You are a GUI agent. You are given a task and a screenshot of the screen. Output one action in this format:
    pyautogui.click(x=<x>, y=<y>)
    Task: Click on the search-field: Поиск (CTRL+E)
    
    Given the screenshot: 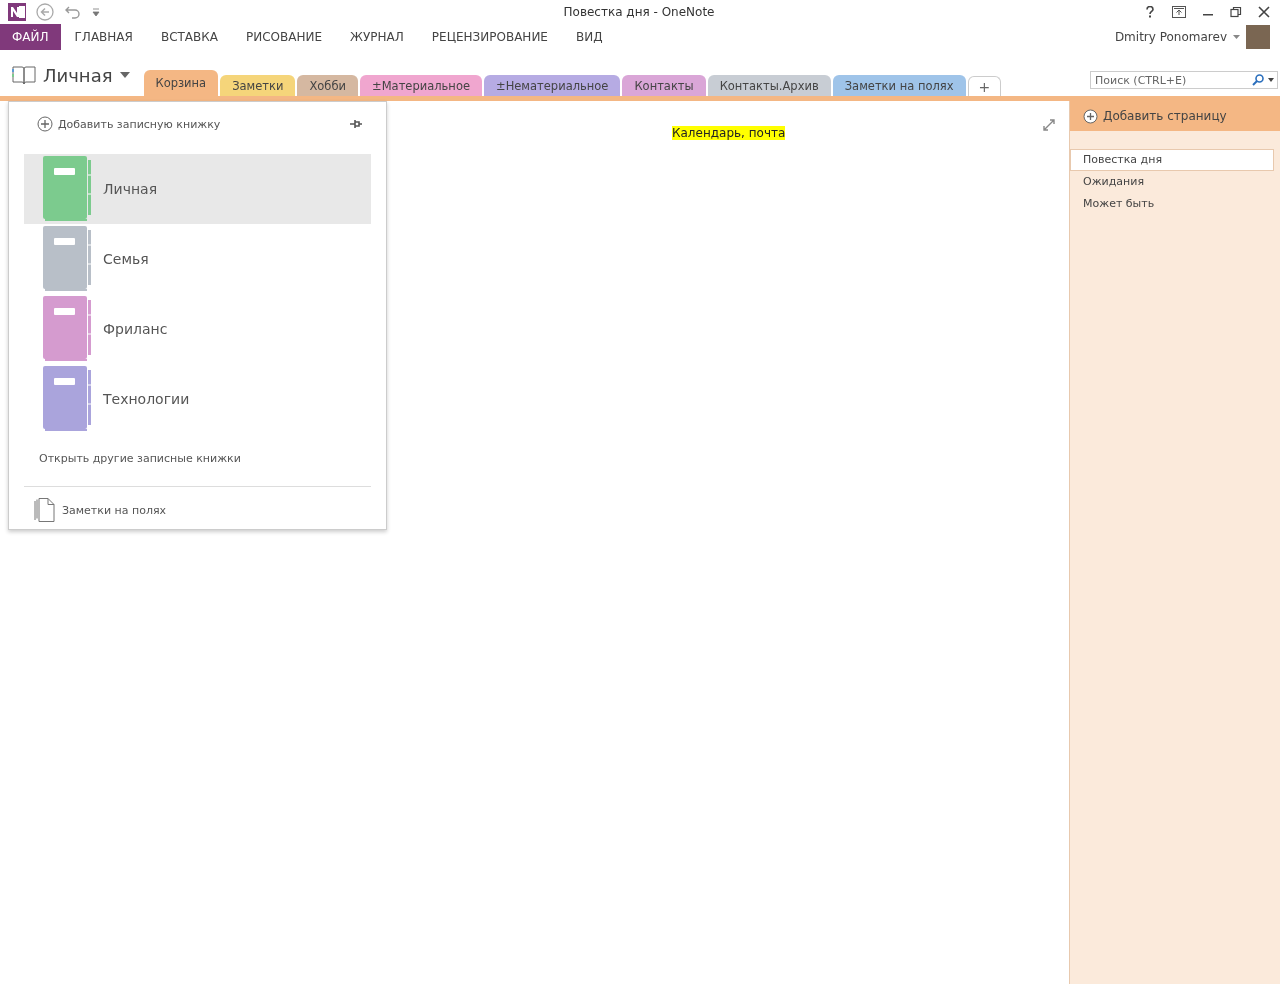 What is the action you would take?
    pyautogui.click(x=1184, y=80)
    